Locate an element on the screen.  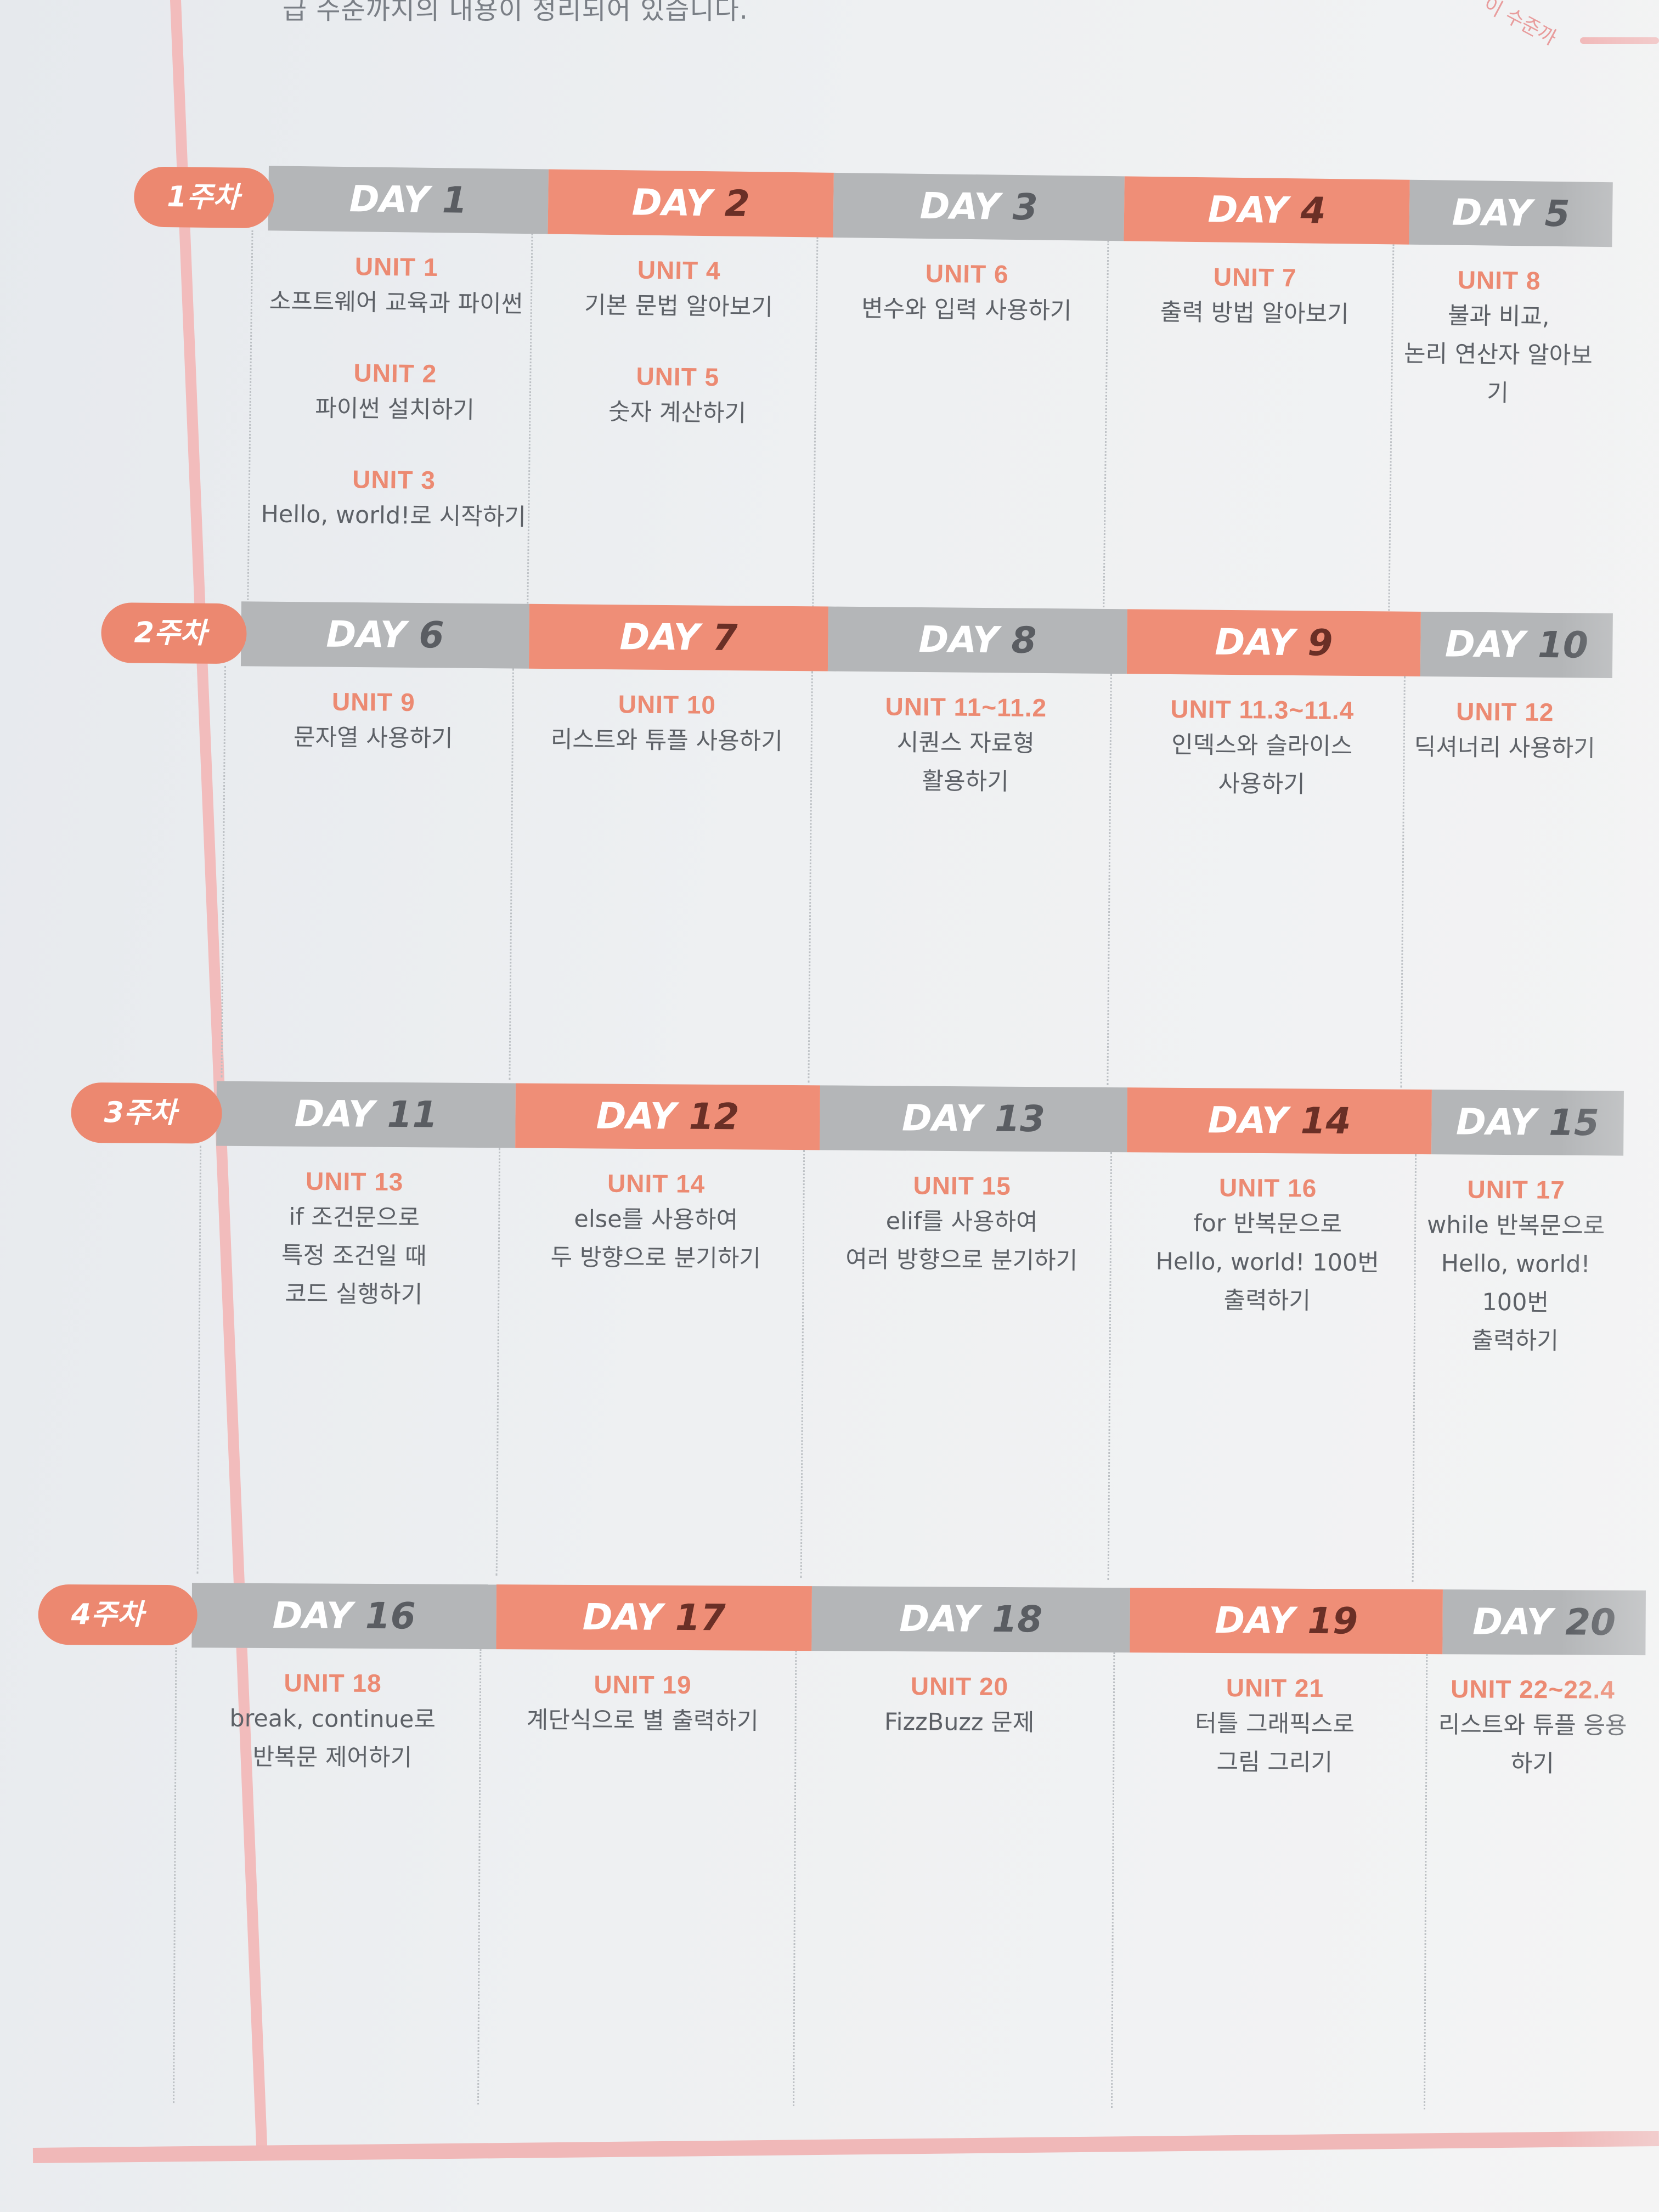
unit-description: 딕셔너리 사용하기 is located at coordinates (1505, 748).